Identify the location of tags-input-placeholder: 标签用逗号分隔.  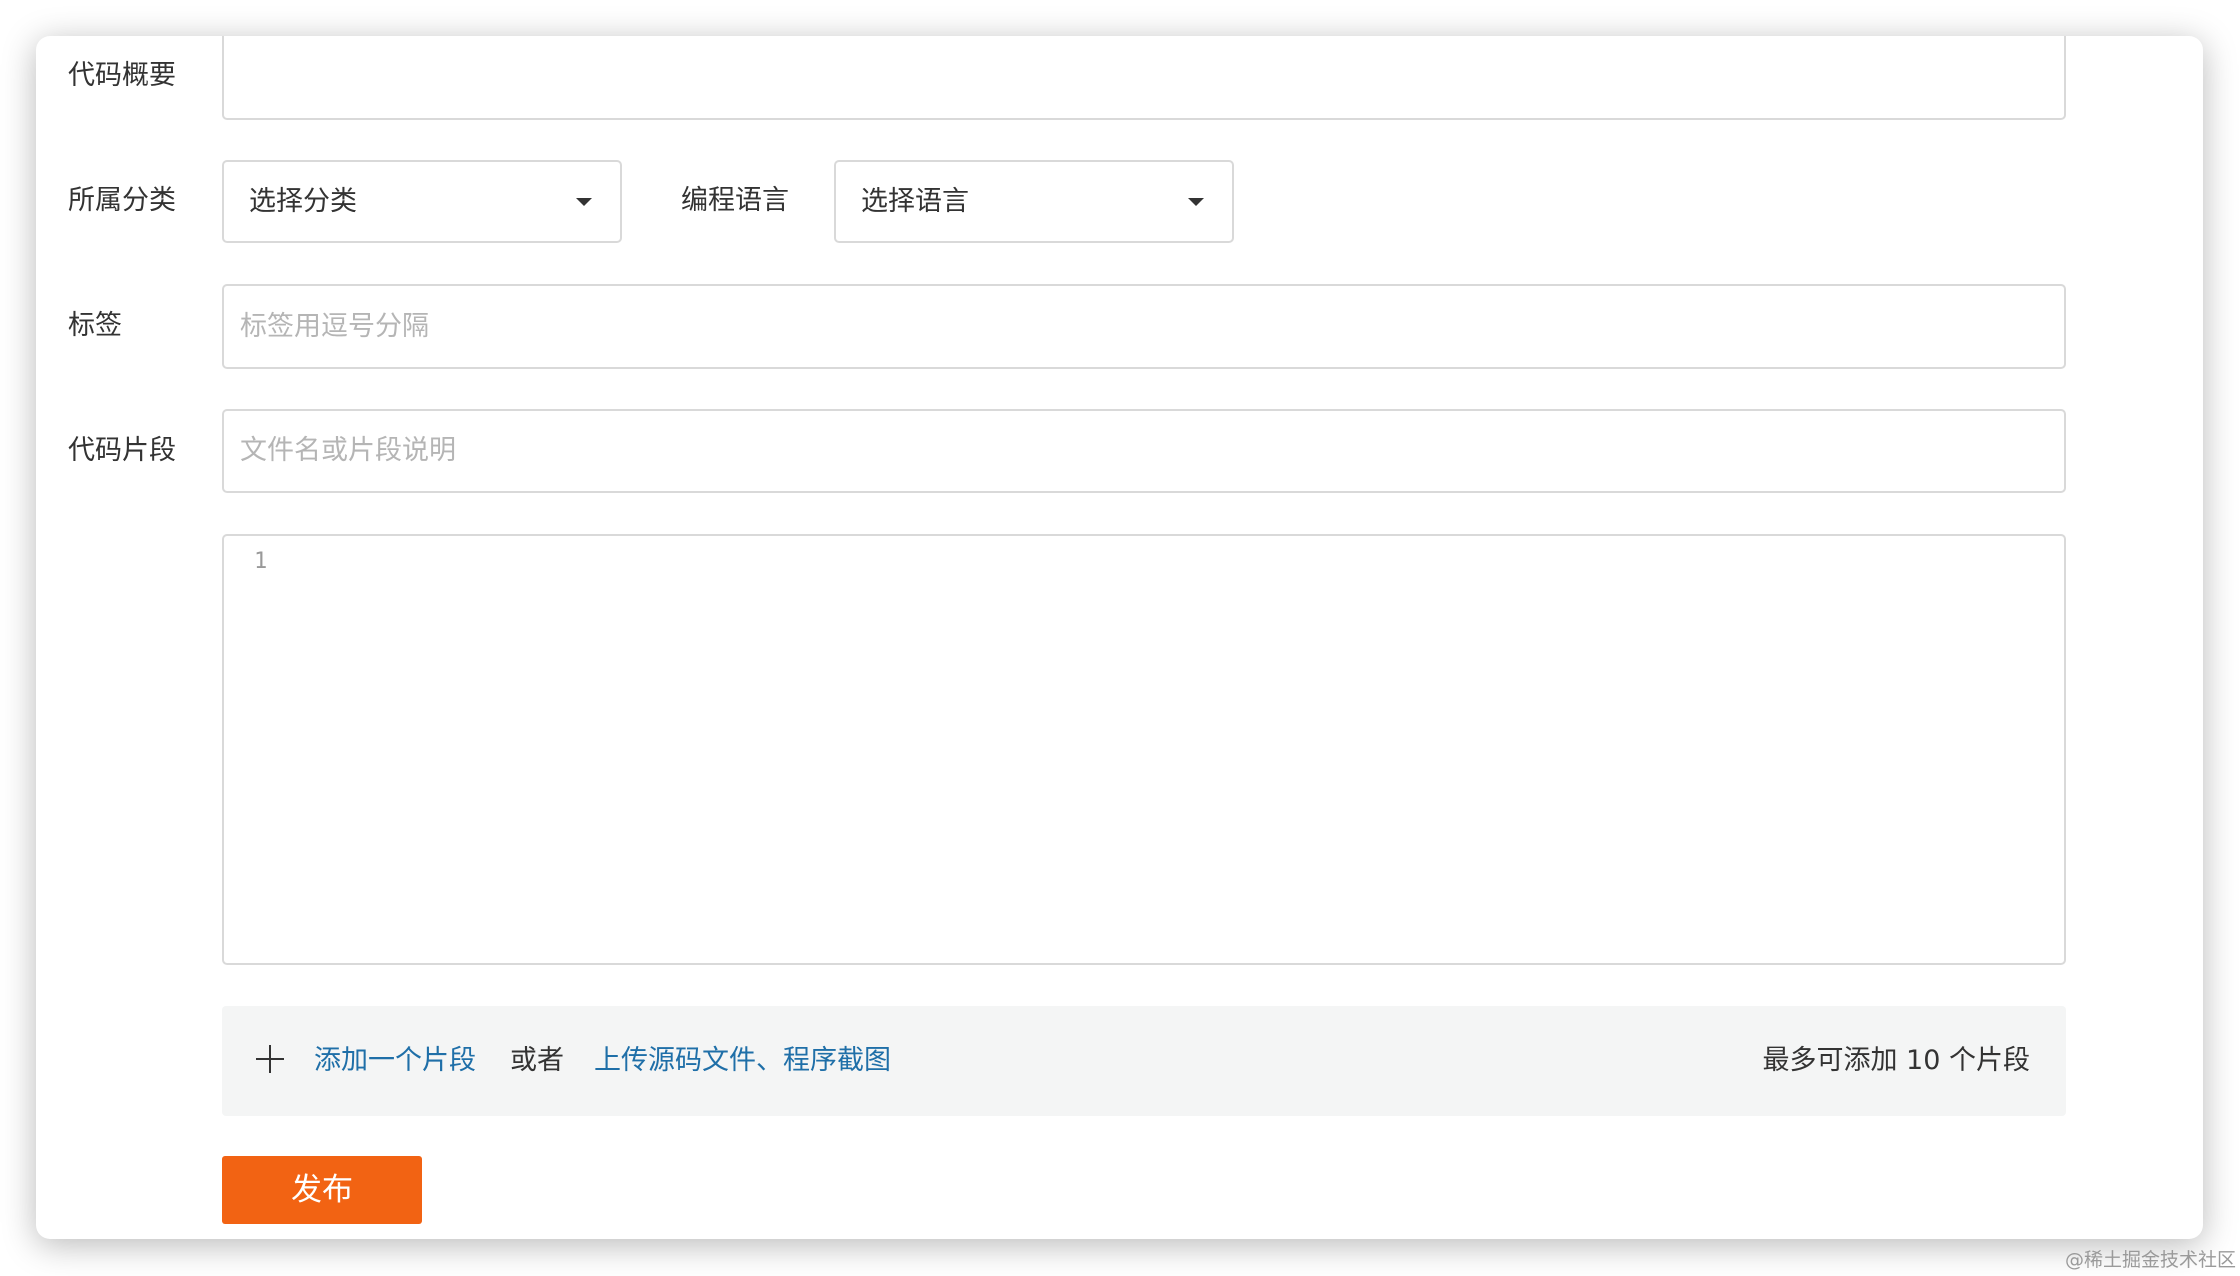
(334, 326).